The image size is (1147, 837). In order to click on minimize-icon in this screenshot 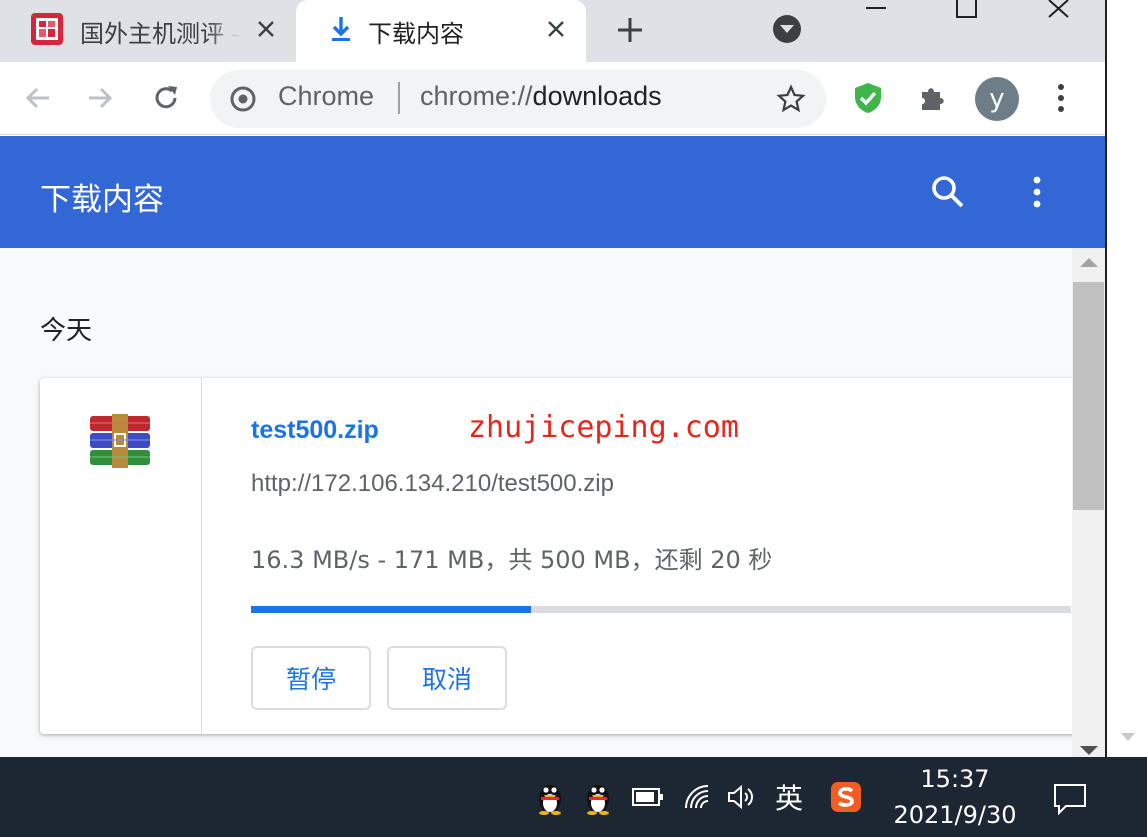, I will do `click(876, 14)`.